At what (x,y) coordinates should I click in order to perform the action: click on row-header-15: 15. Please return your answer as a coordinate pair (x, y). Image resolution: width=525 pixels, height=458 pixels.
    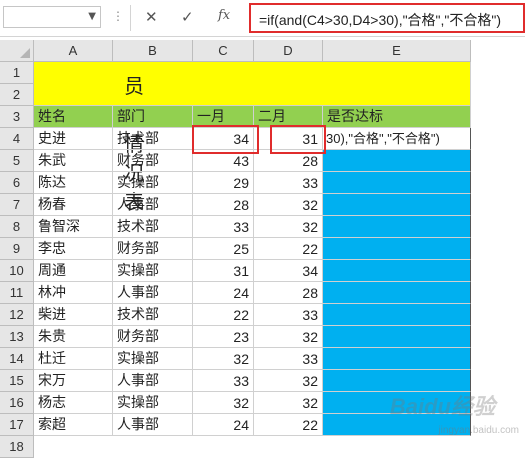
    Looking at the image, I should click on (17, 381).